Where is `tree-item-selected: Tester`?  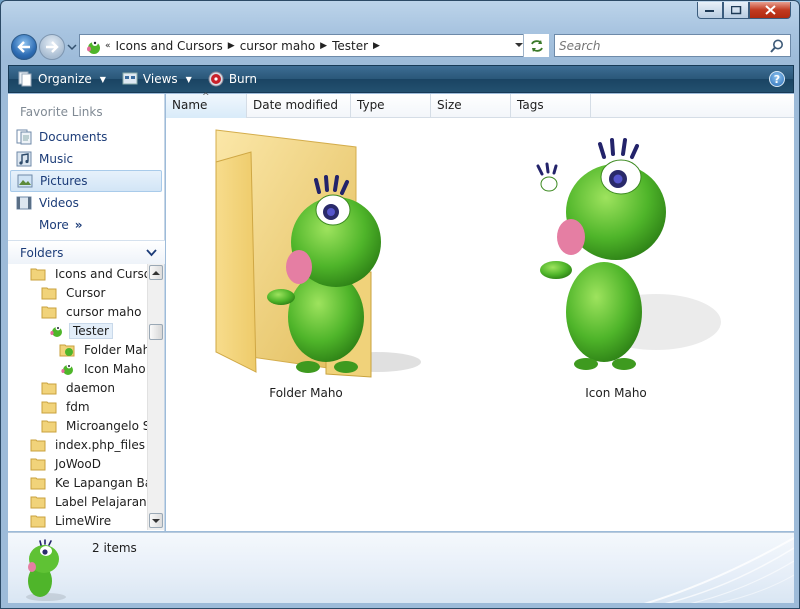
tree-item-selected: Tester is located at coordinates (80, 330).